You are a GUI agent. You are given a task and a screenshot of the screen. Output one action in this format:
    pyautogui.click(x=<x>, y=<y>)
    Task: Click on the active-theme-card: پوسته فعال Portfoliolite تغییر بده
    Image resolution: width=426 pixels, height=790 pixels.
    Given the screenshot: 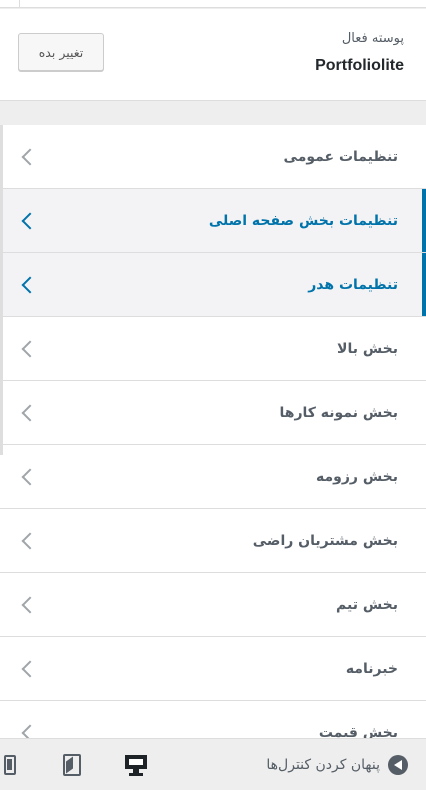 What is the action you would take?
    pyautogui.click(x=213, y=55)
    